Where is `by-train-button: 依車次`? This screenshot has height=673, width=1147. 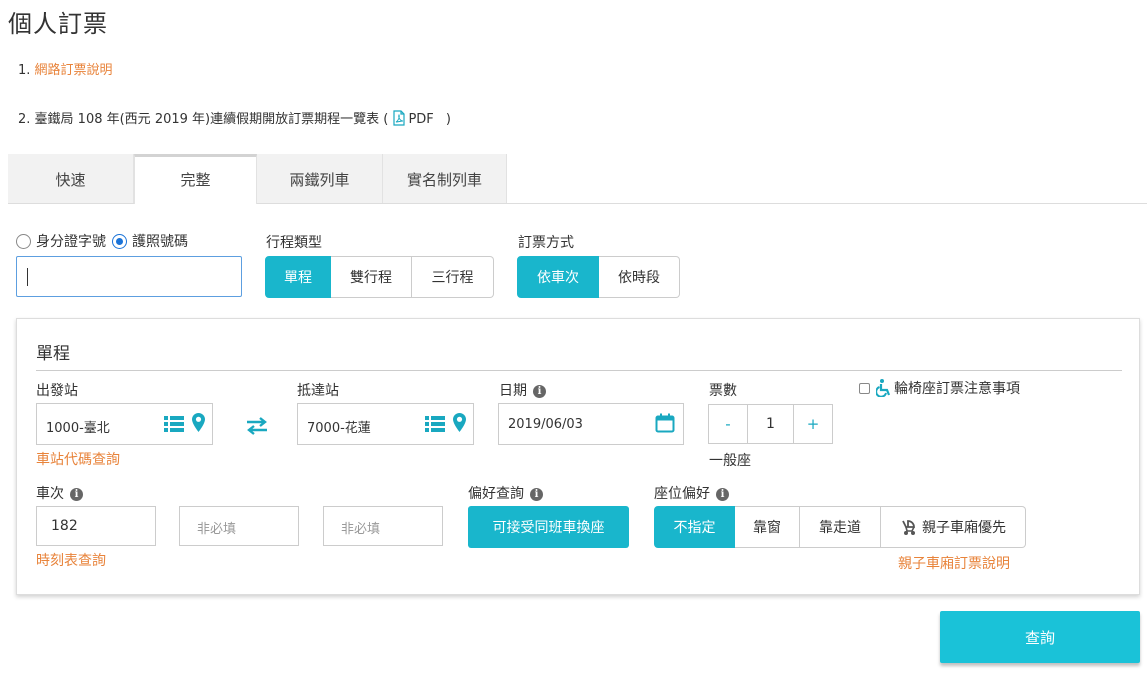
by-train-button: 依車次 is located at coordinates (558, 277).